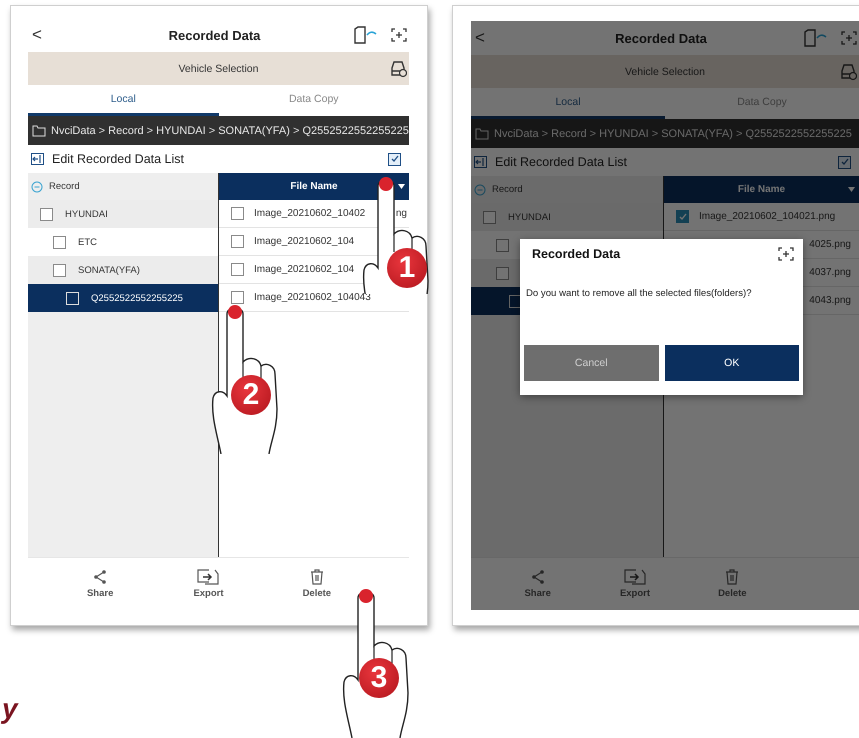  I want to click on file-name: 4025.png, so click(830, 244).